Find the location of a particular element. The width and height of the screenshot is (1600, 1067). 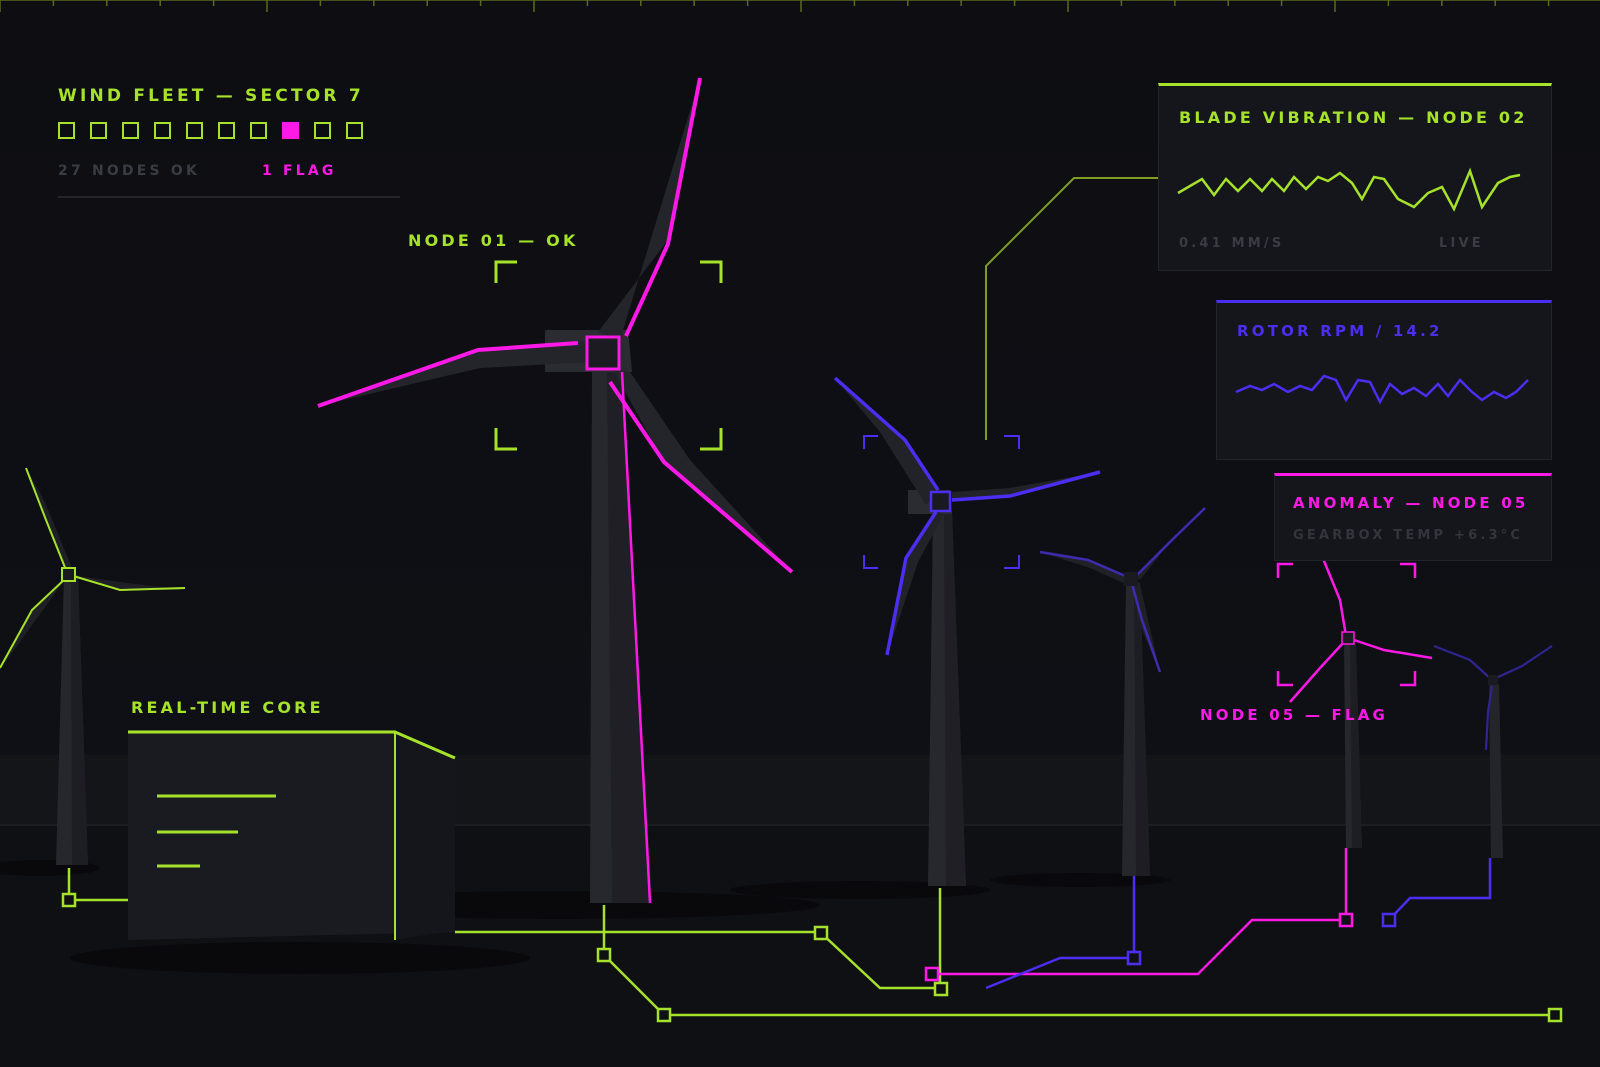

rotor-sparkline is located at coordinates (1382, 389).